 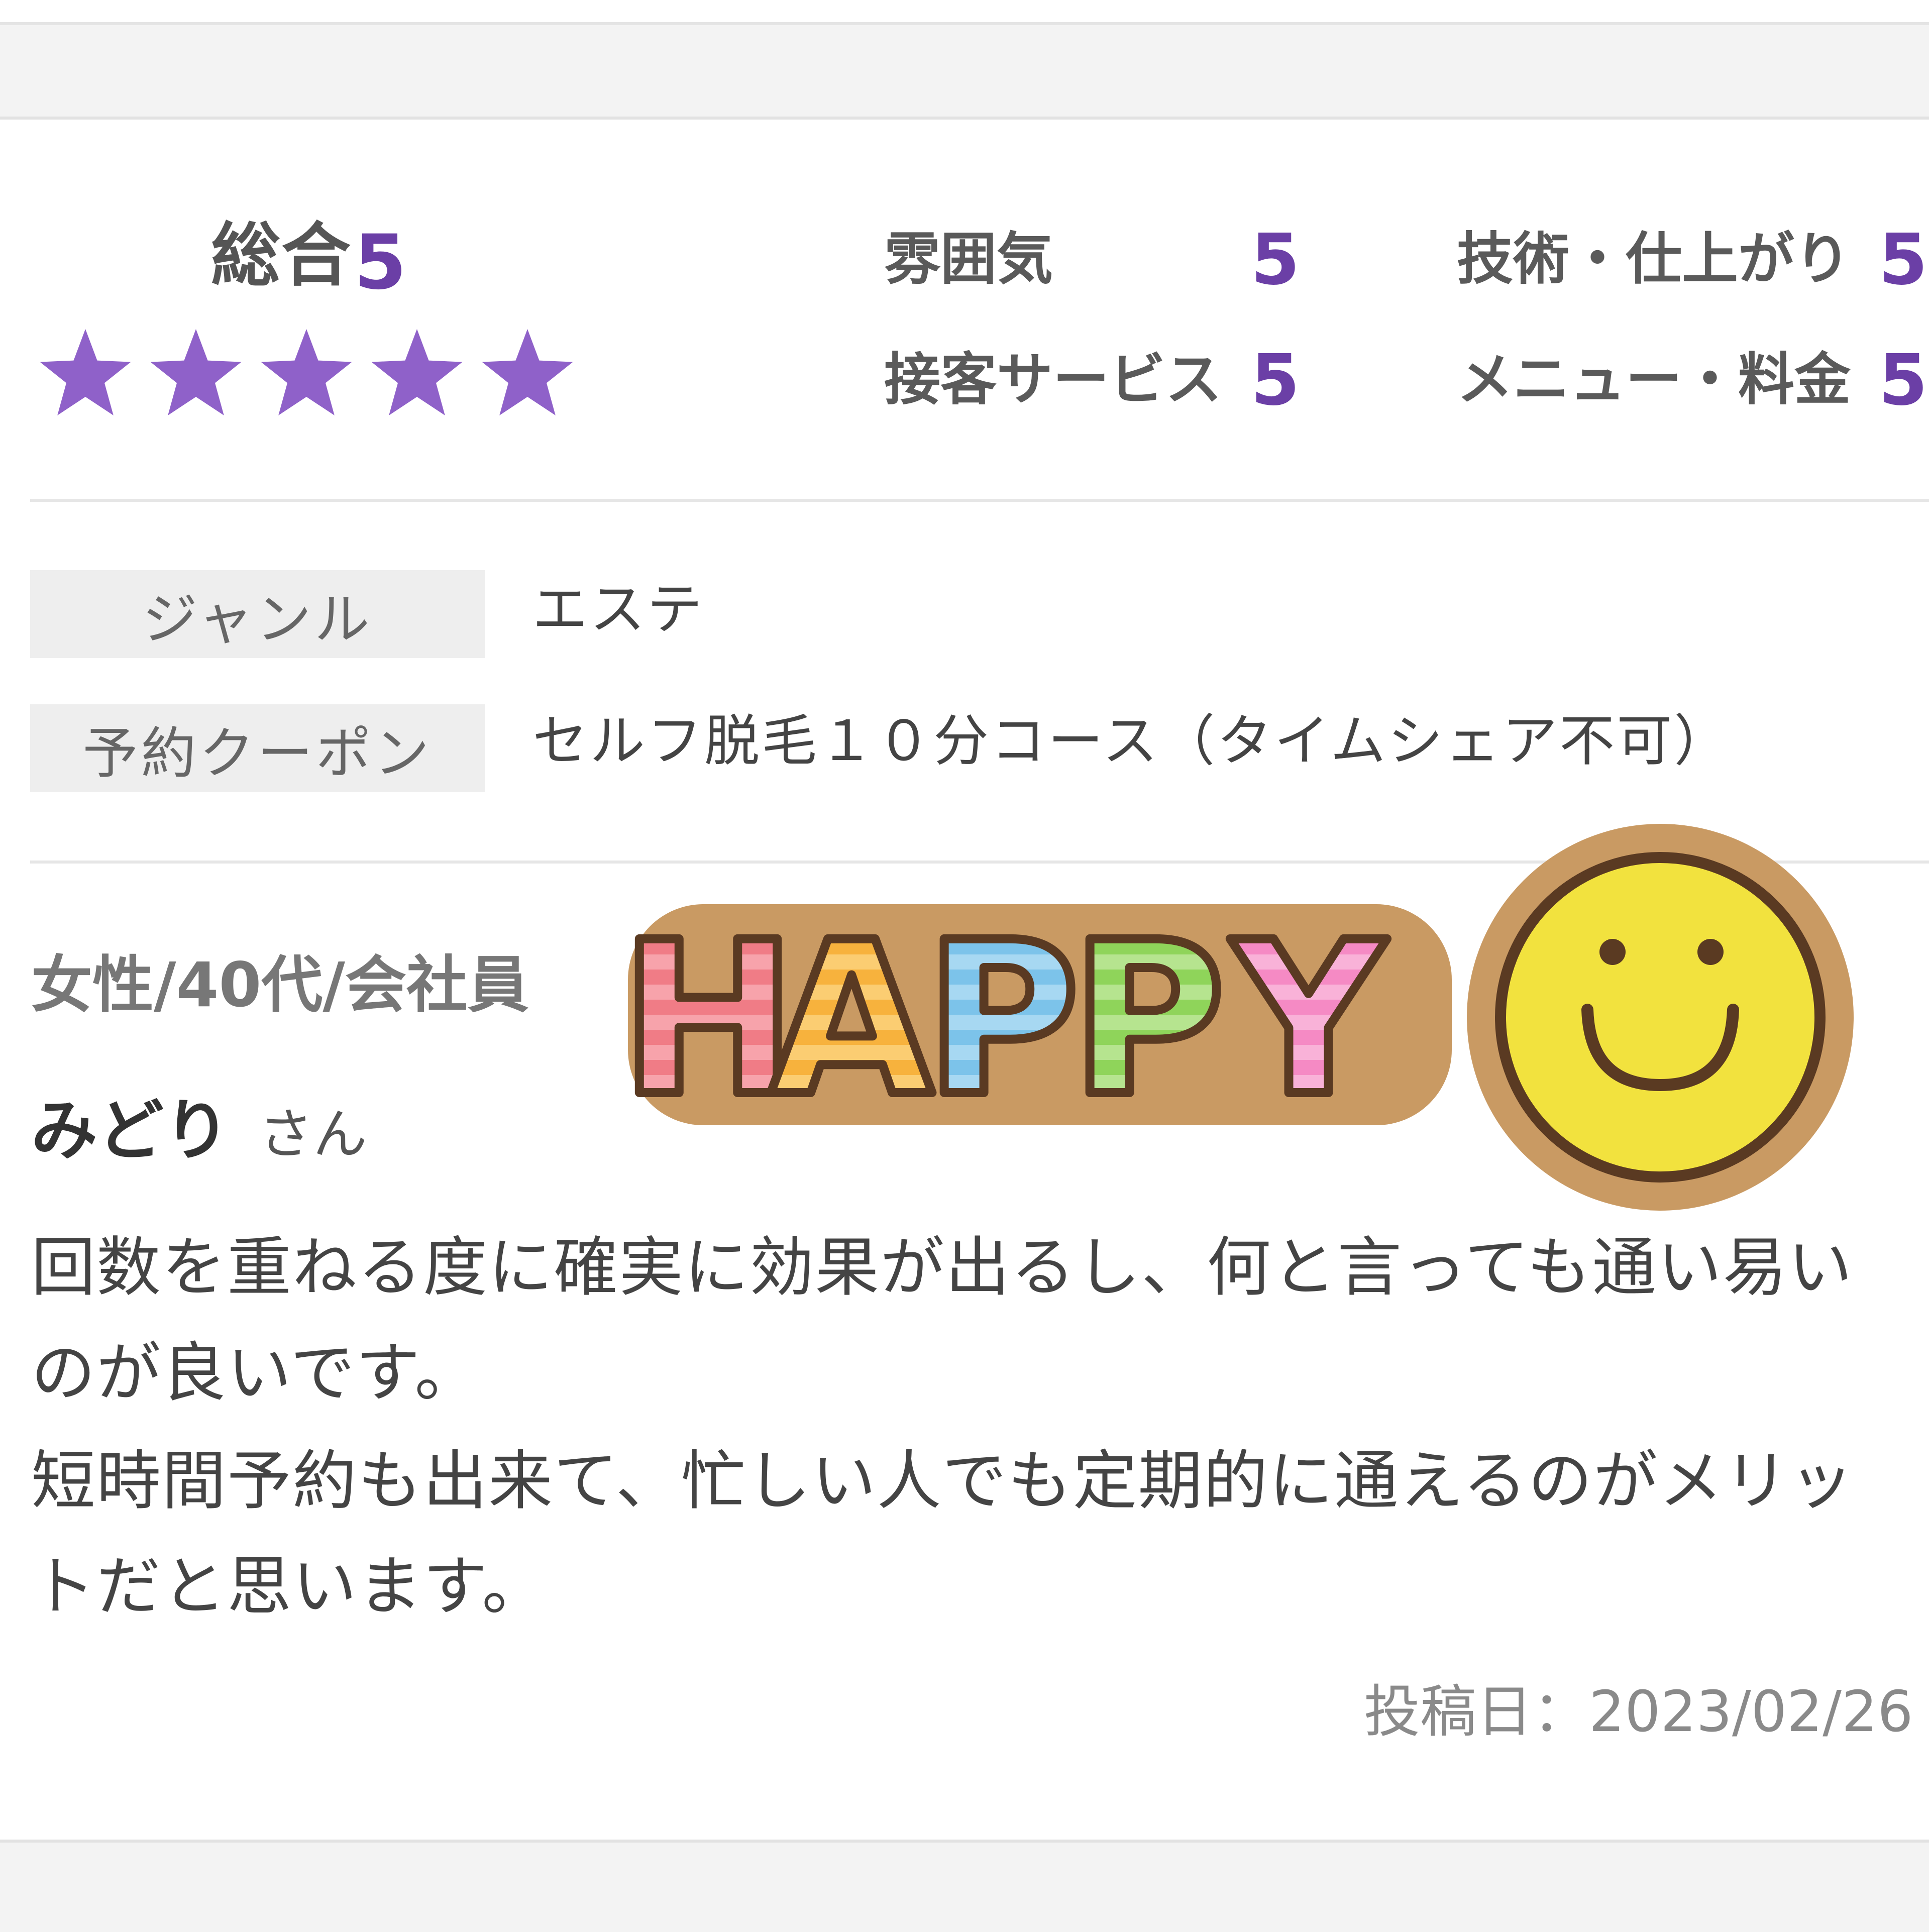 What do you see at coordinates (281, 255) in the screenshot?
I see `overall-rating-label: 総合` at bounding box center [281, 255].